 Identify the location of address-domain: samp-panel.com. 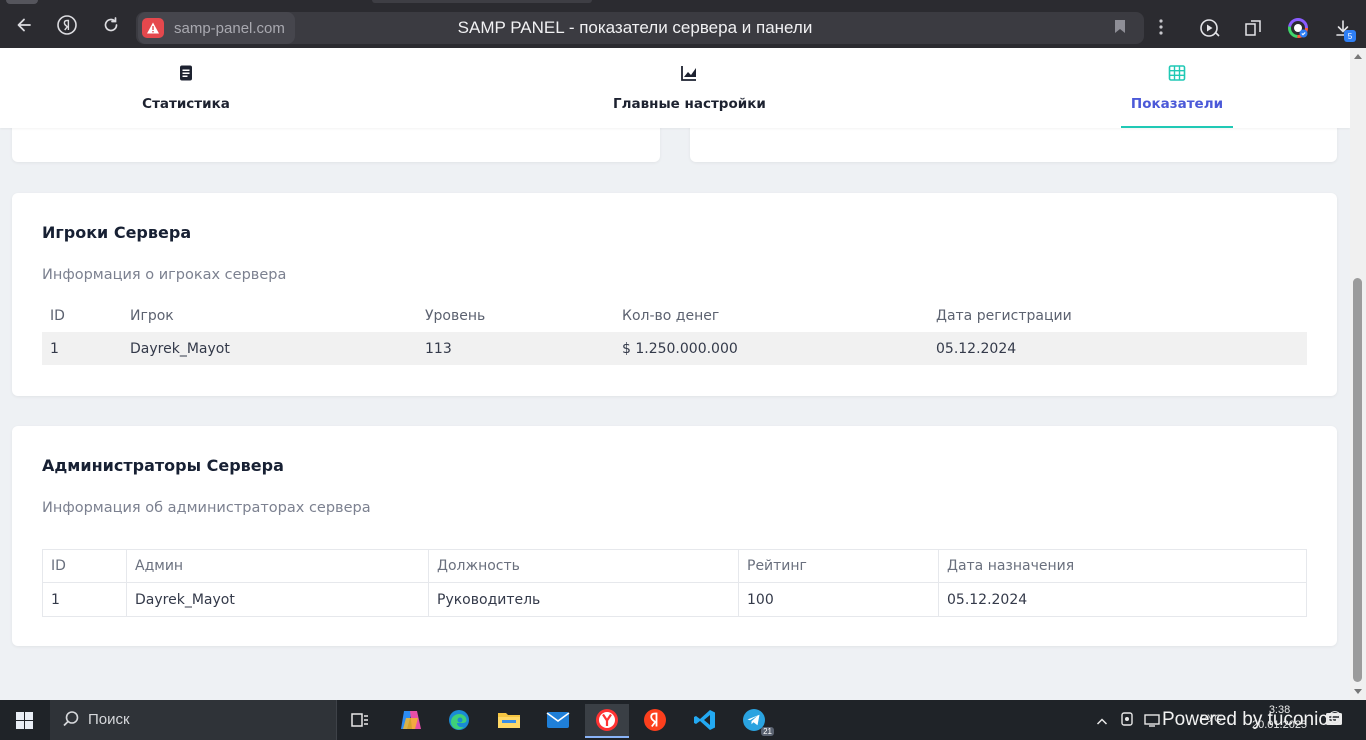
(216, 28).